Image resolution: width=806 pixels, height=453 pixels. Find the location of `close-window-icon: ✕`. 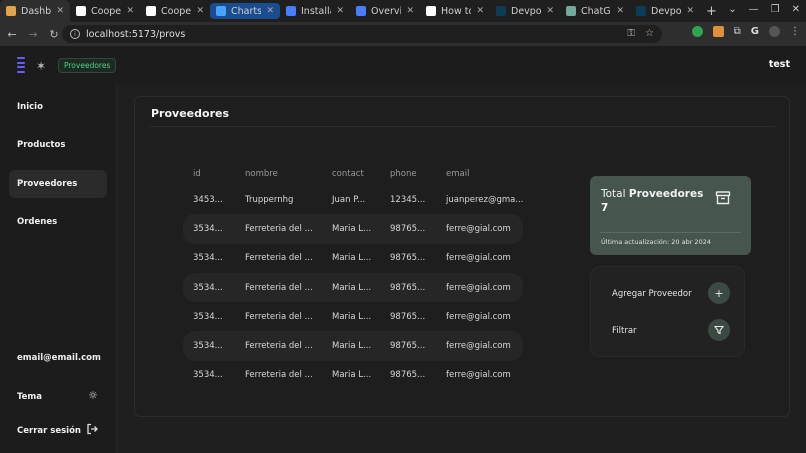

close-window-icon: ✕ is located at coordinates (796, 9).